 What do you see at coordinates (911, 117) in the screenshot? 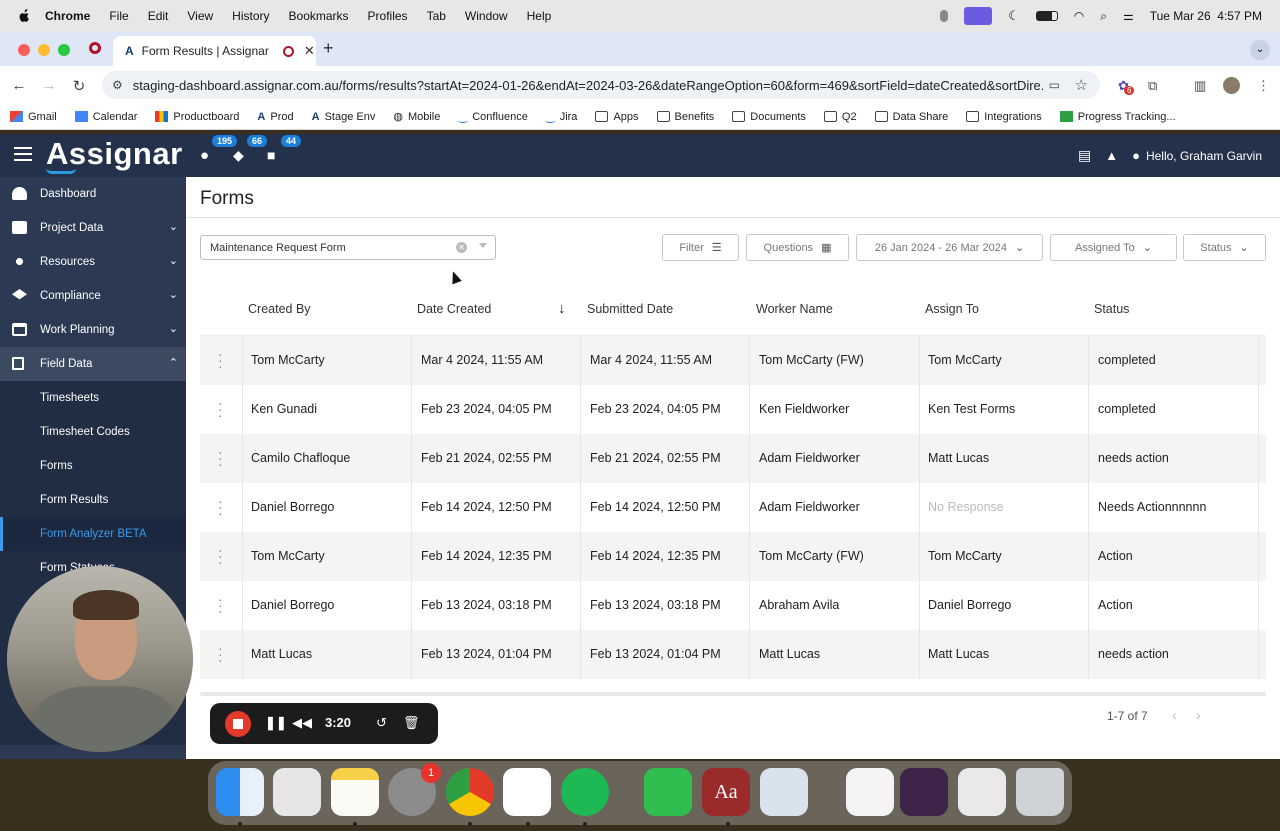
I see `bookmark-data-share: Data Share` at bounding box center [911, 117].